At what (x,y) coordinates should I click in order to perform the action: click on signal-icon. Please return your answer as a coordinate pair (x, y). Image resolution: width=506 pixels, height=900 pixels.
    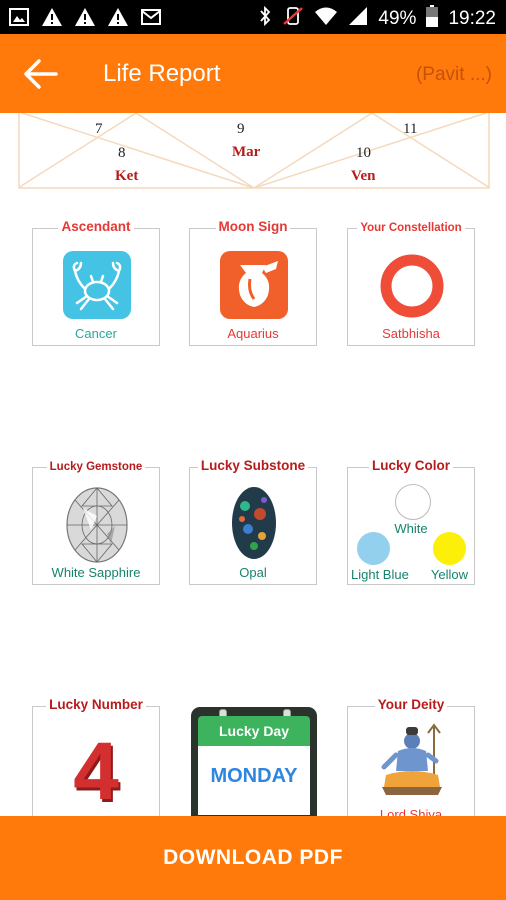
    Looking at the image, I should click on (358, 19).